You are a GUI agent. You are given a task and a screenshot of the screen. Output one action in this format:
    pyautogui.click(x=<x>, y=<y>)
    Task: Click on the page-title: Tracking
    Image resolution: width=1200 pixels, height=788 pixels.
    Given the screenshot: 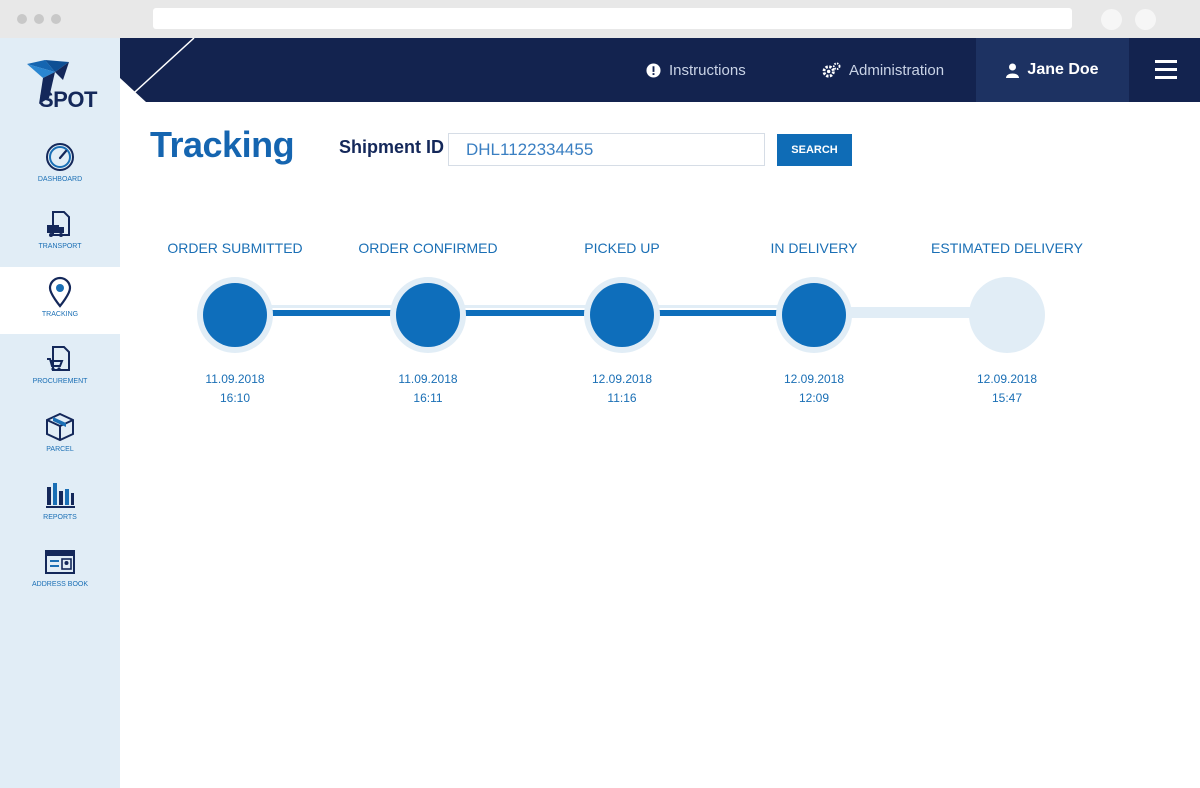 What is the action you would take?
    pyautogui.click(x=222, y=144)
    